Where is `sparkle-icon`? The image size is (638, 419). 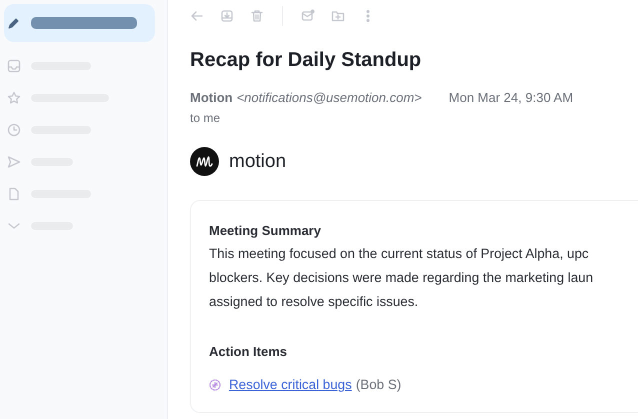 sparkle-icon is located at coordinates (215, 384).